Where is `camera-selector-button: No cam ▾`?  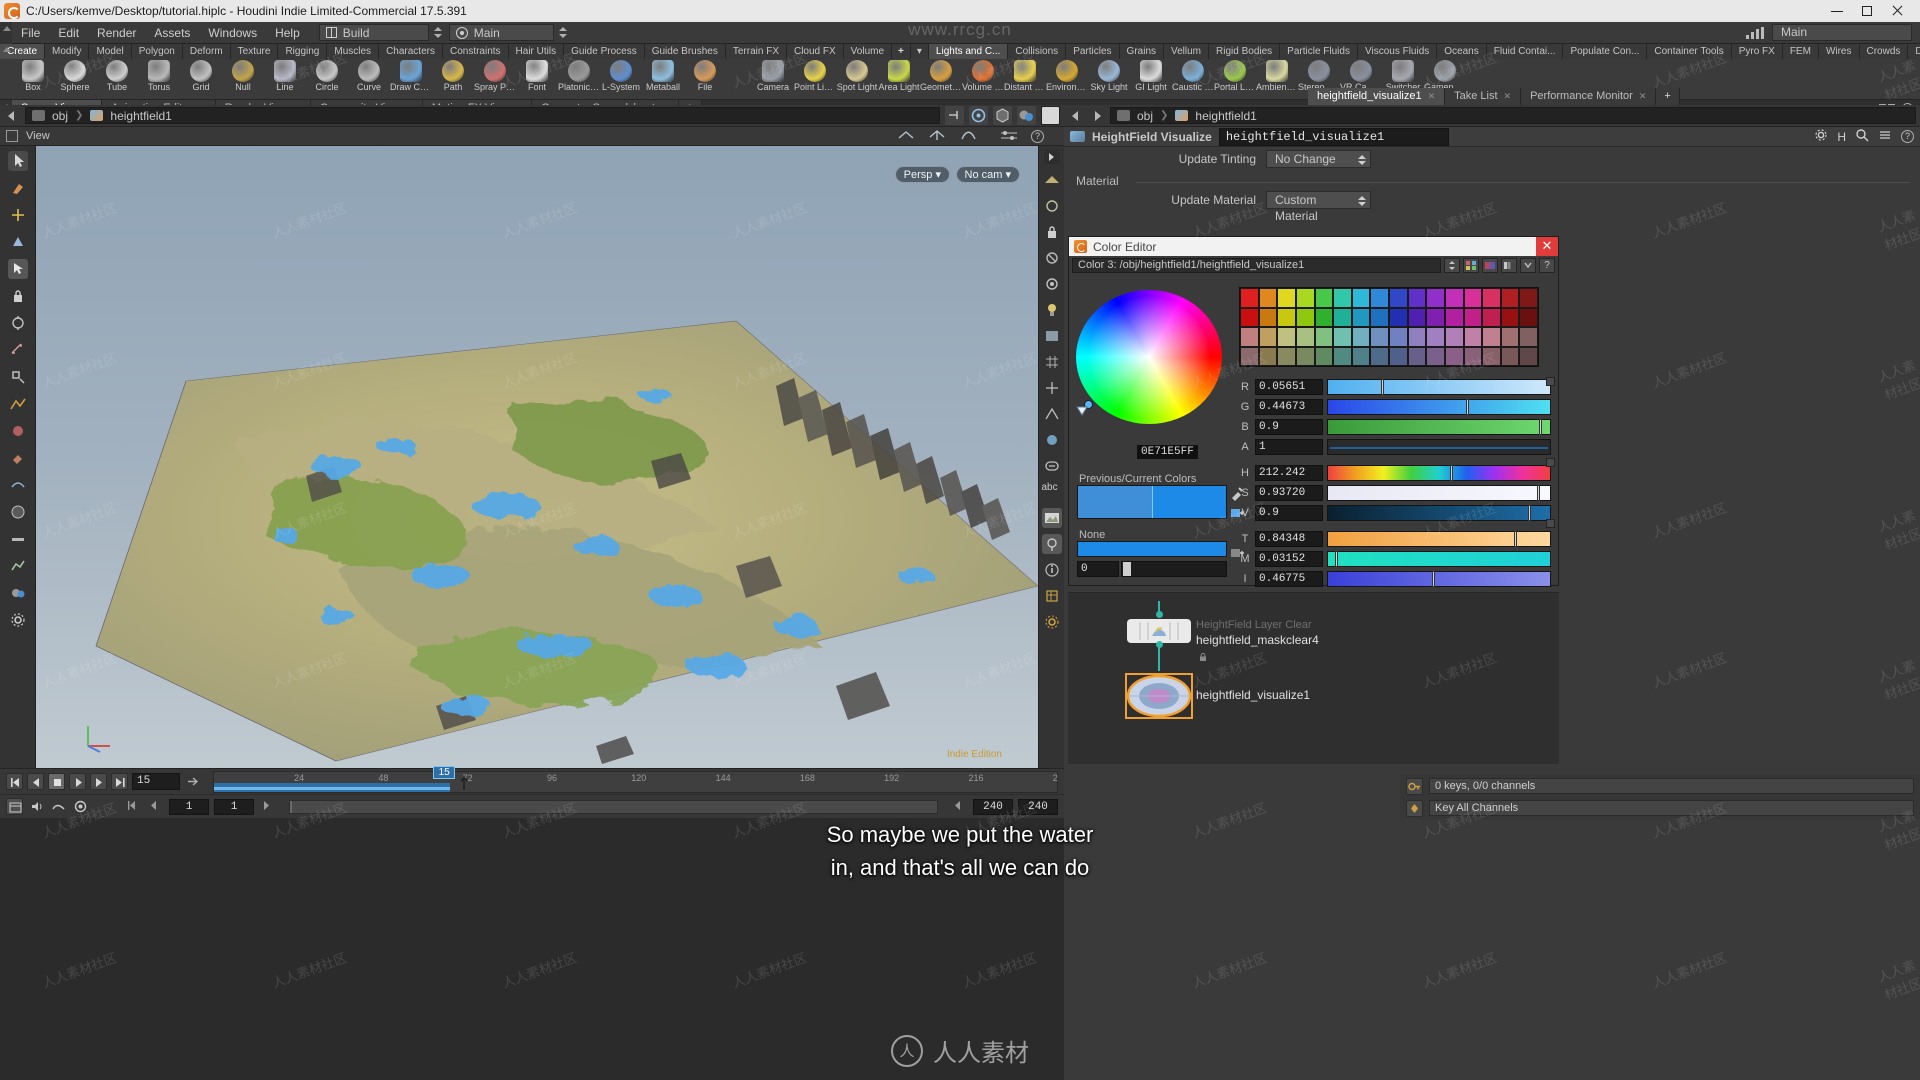 camera-selector-button: No cam ▾ is located at coordinates (987, 174).